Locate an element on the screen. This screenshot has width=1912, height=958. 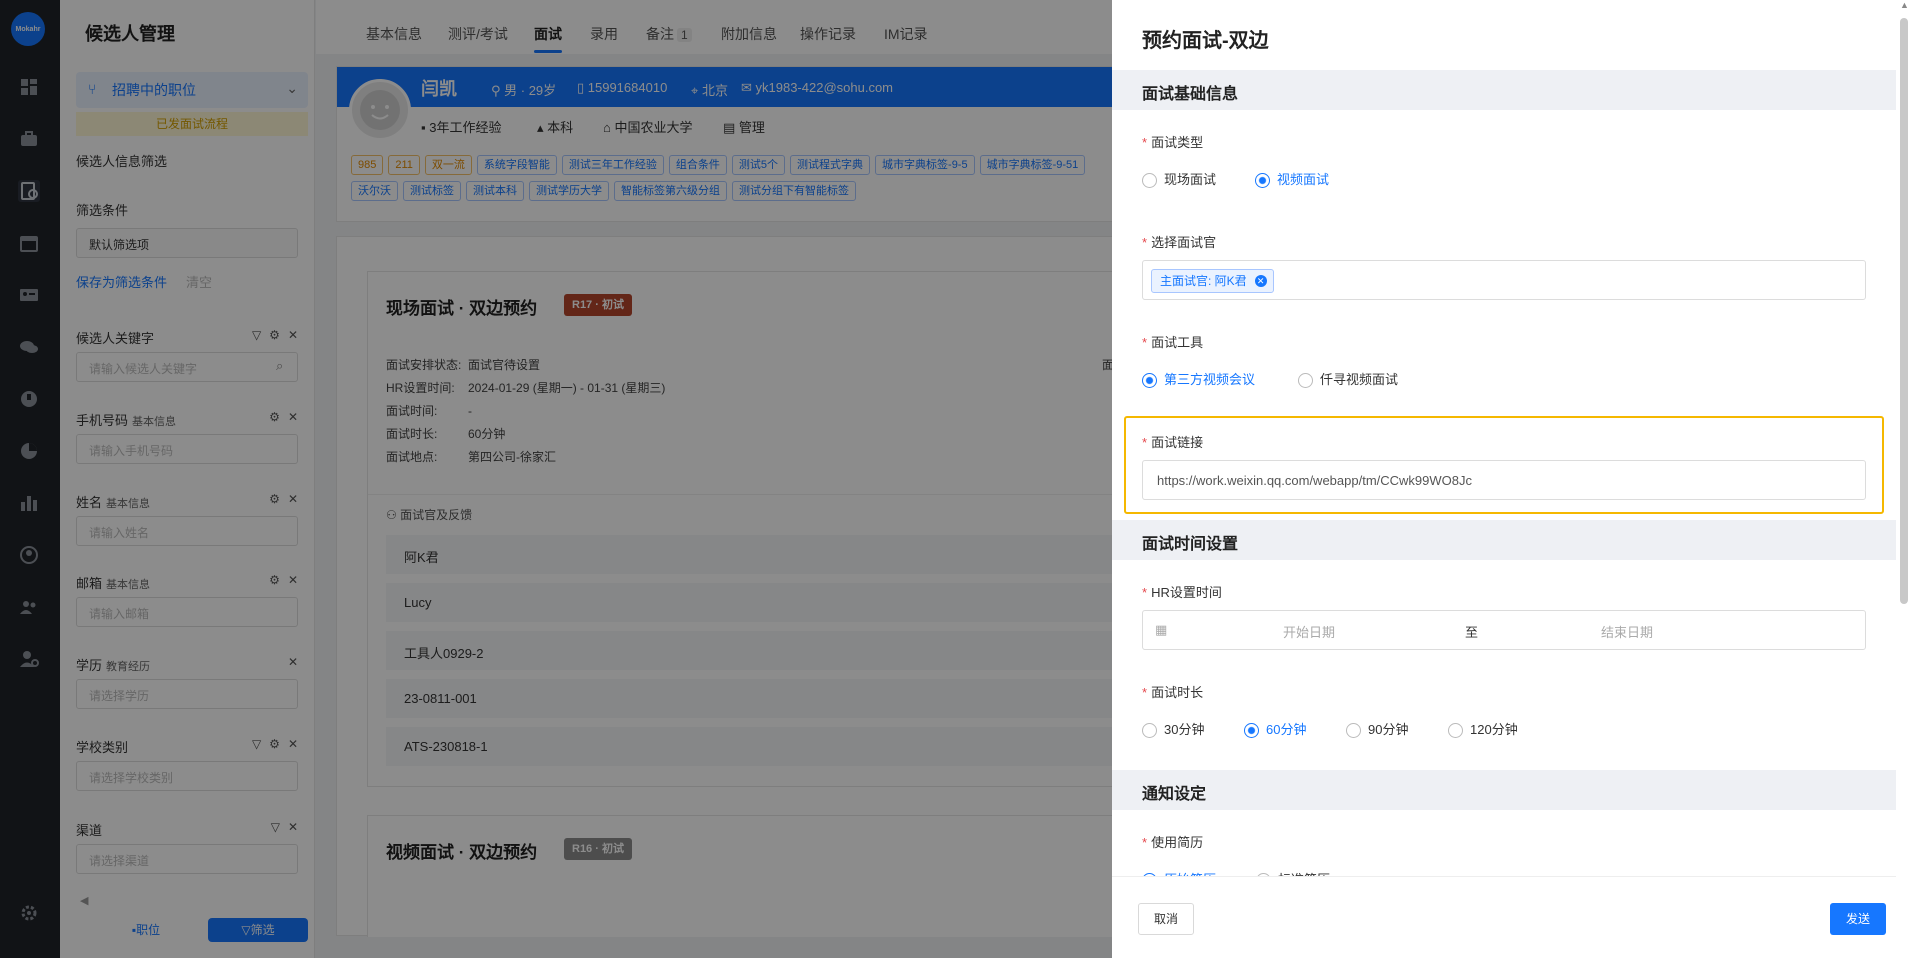
section-notification: 通知设定 is located at coordinates (1504, 790).